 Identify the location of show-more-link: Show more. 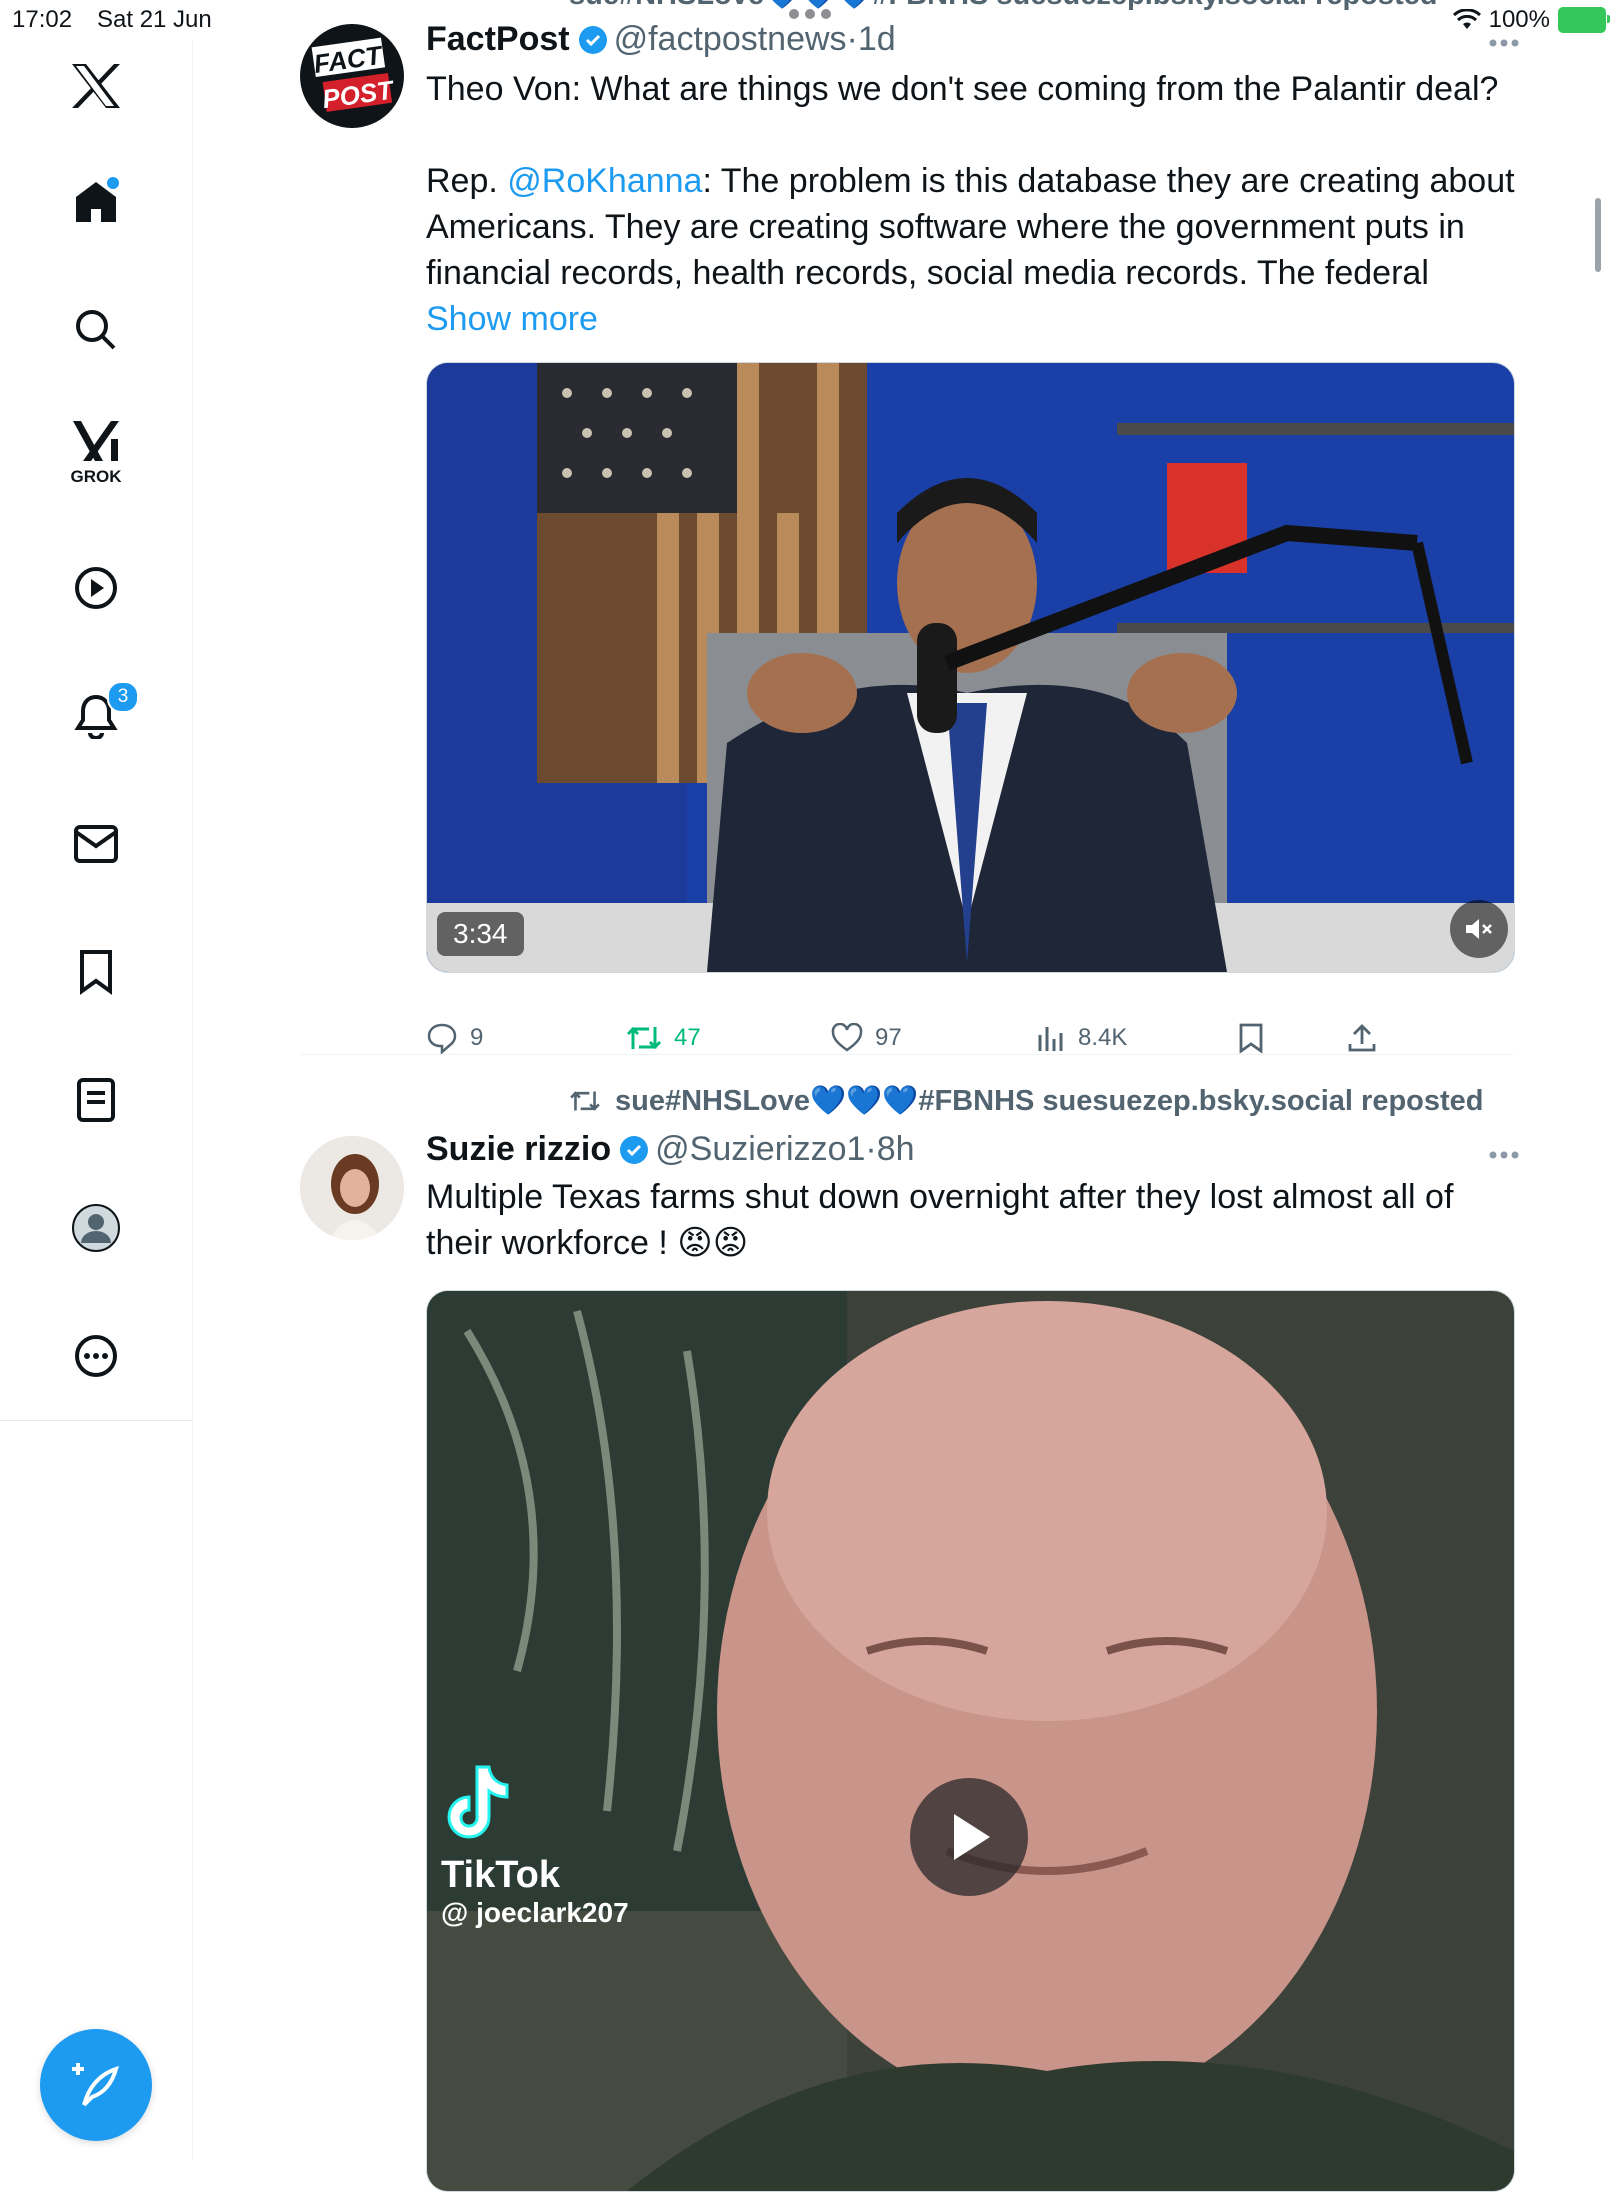
(512, 319).